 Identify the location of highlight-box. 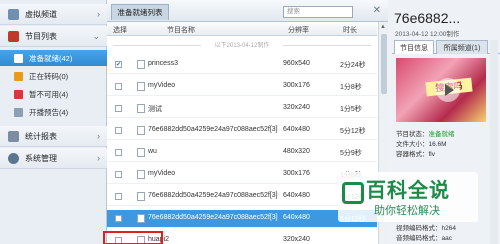
(133, 237).